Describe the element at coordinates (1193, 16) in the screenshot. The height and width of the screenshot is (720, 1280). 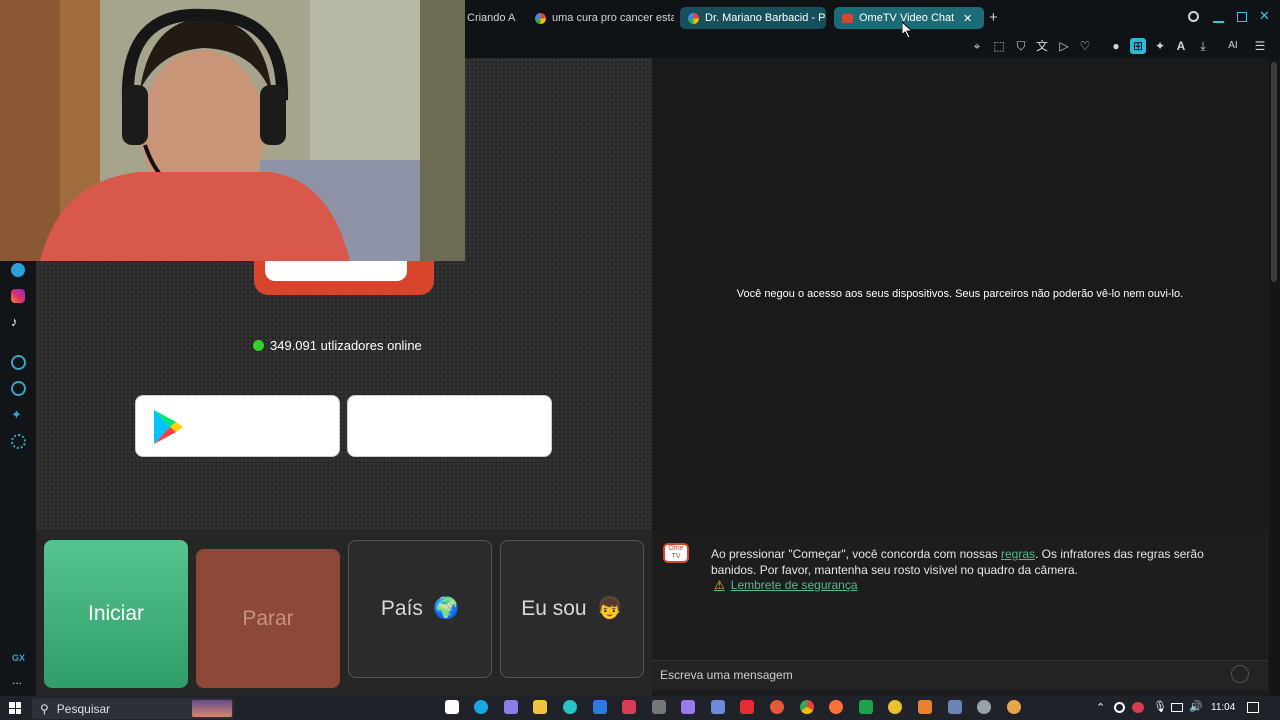
I see `search-tabs-icon` at that location.